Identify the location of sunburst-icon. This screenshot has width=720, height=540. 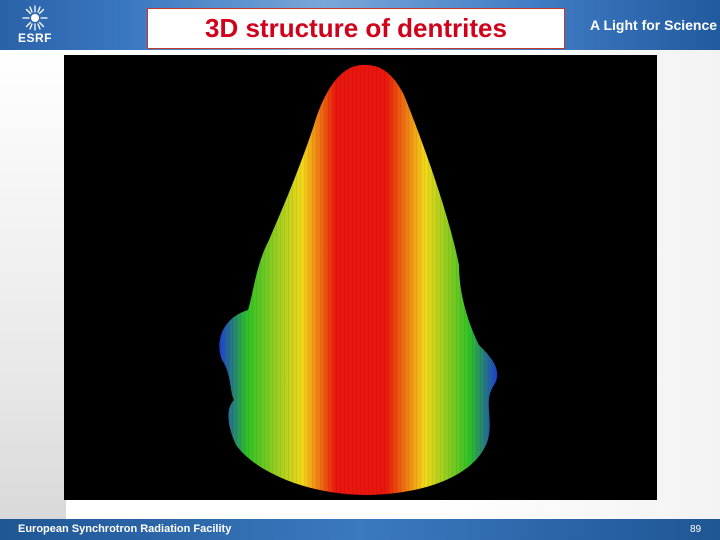
(35, 18).